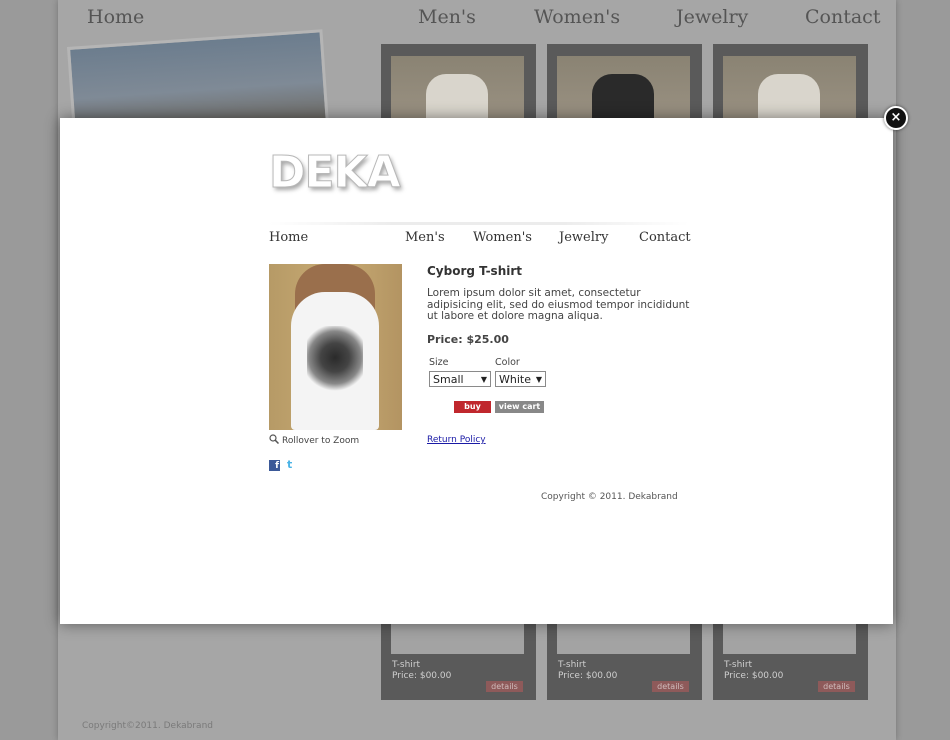 The image size is (950, 740). I want to click on view-cart-button: view cart, so click(519, 407).